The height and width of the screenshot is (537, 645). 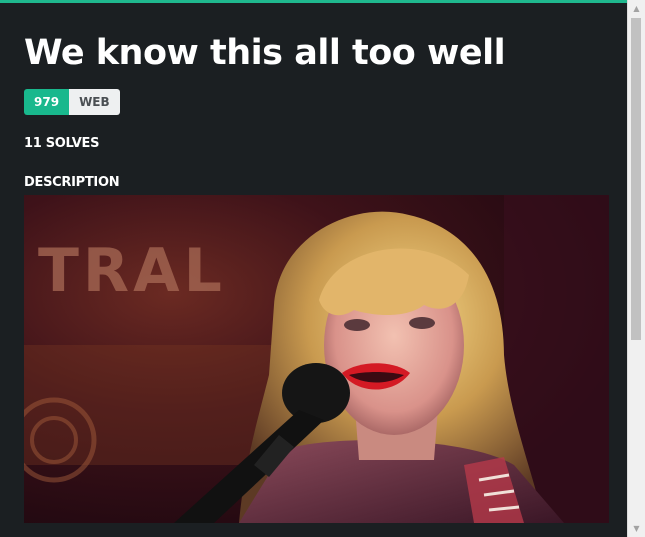 What do you see at coordinates (314, 1) in the screenshot?
I see `modal-accent-bar` at bounding box center [314, 1].